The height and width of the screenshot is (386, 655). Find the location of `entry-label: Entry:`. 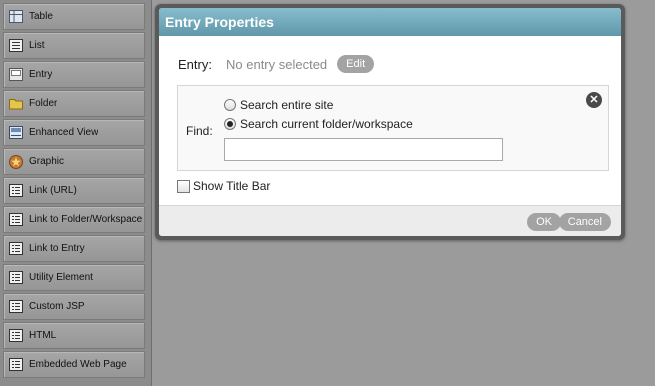

entry-label: Entry: is located at coordinates (195, 64).